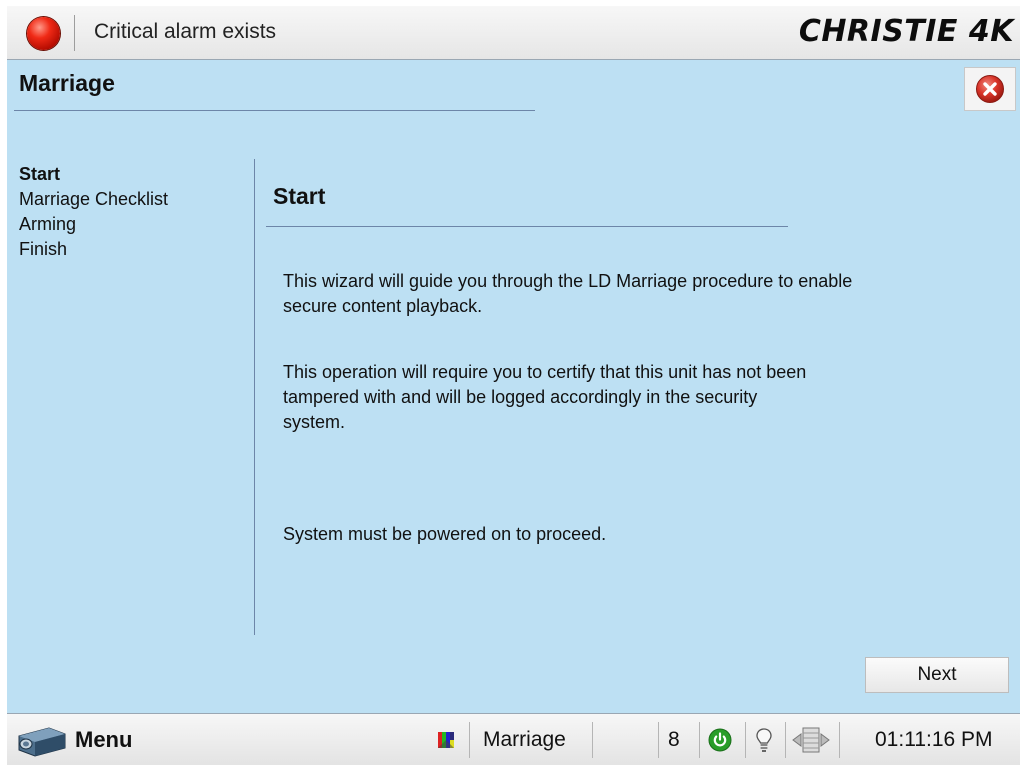 The height and width of the screenshot is (765, 1020). What do you see at coordinates (48, 224) in the screenshot?
I see `step-arming: Arming` at bounding box center [48, 224].